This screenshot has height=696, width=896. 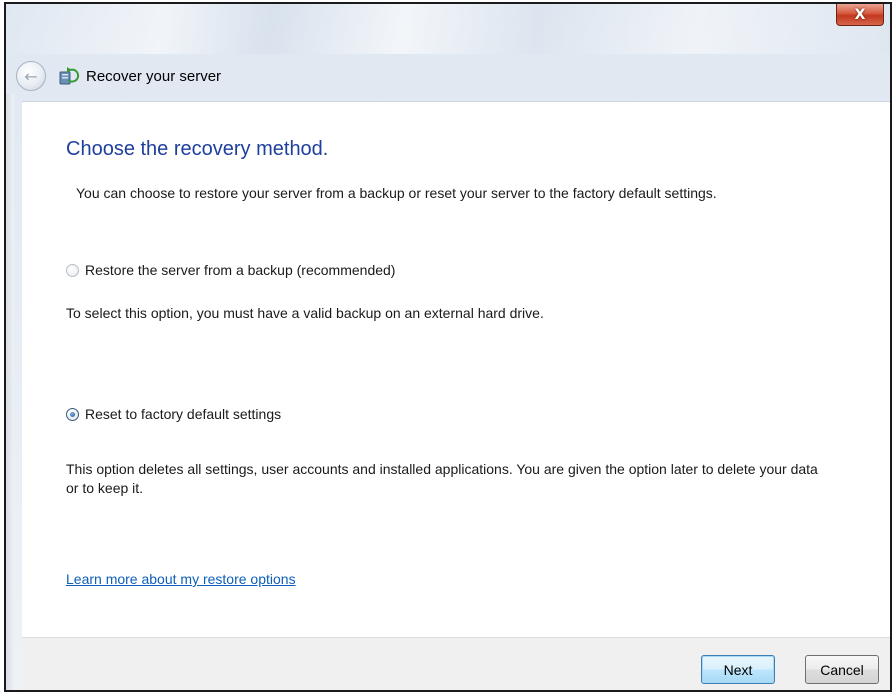 I want to click on restore-from-backup-radio, so click(x=72, y=270).